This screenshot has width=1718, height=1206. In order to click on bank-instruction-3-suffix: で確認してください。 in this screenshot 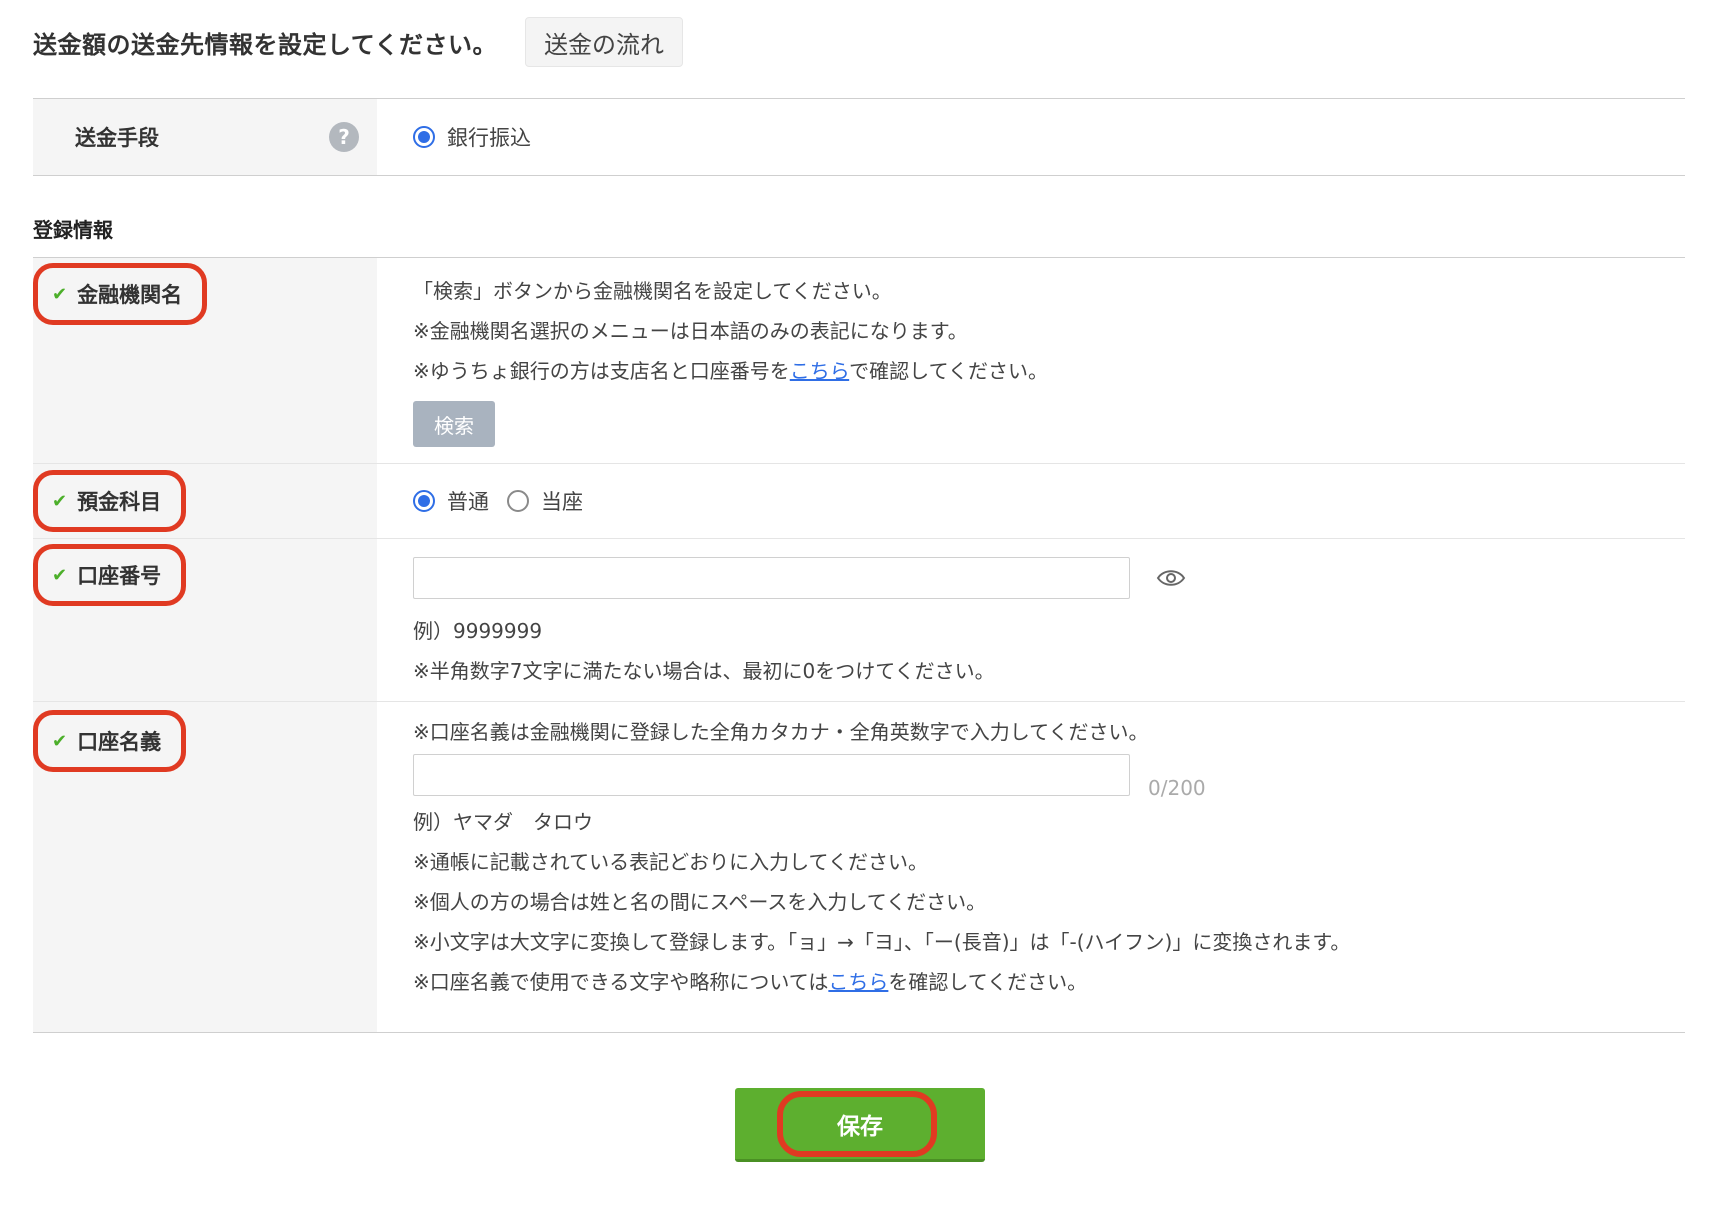, I will do `click(948, 371)`.